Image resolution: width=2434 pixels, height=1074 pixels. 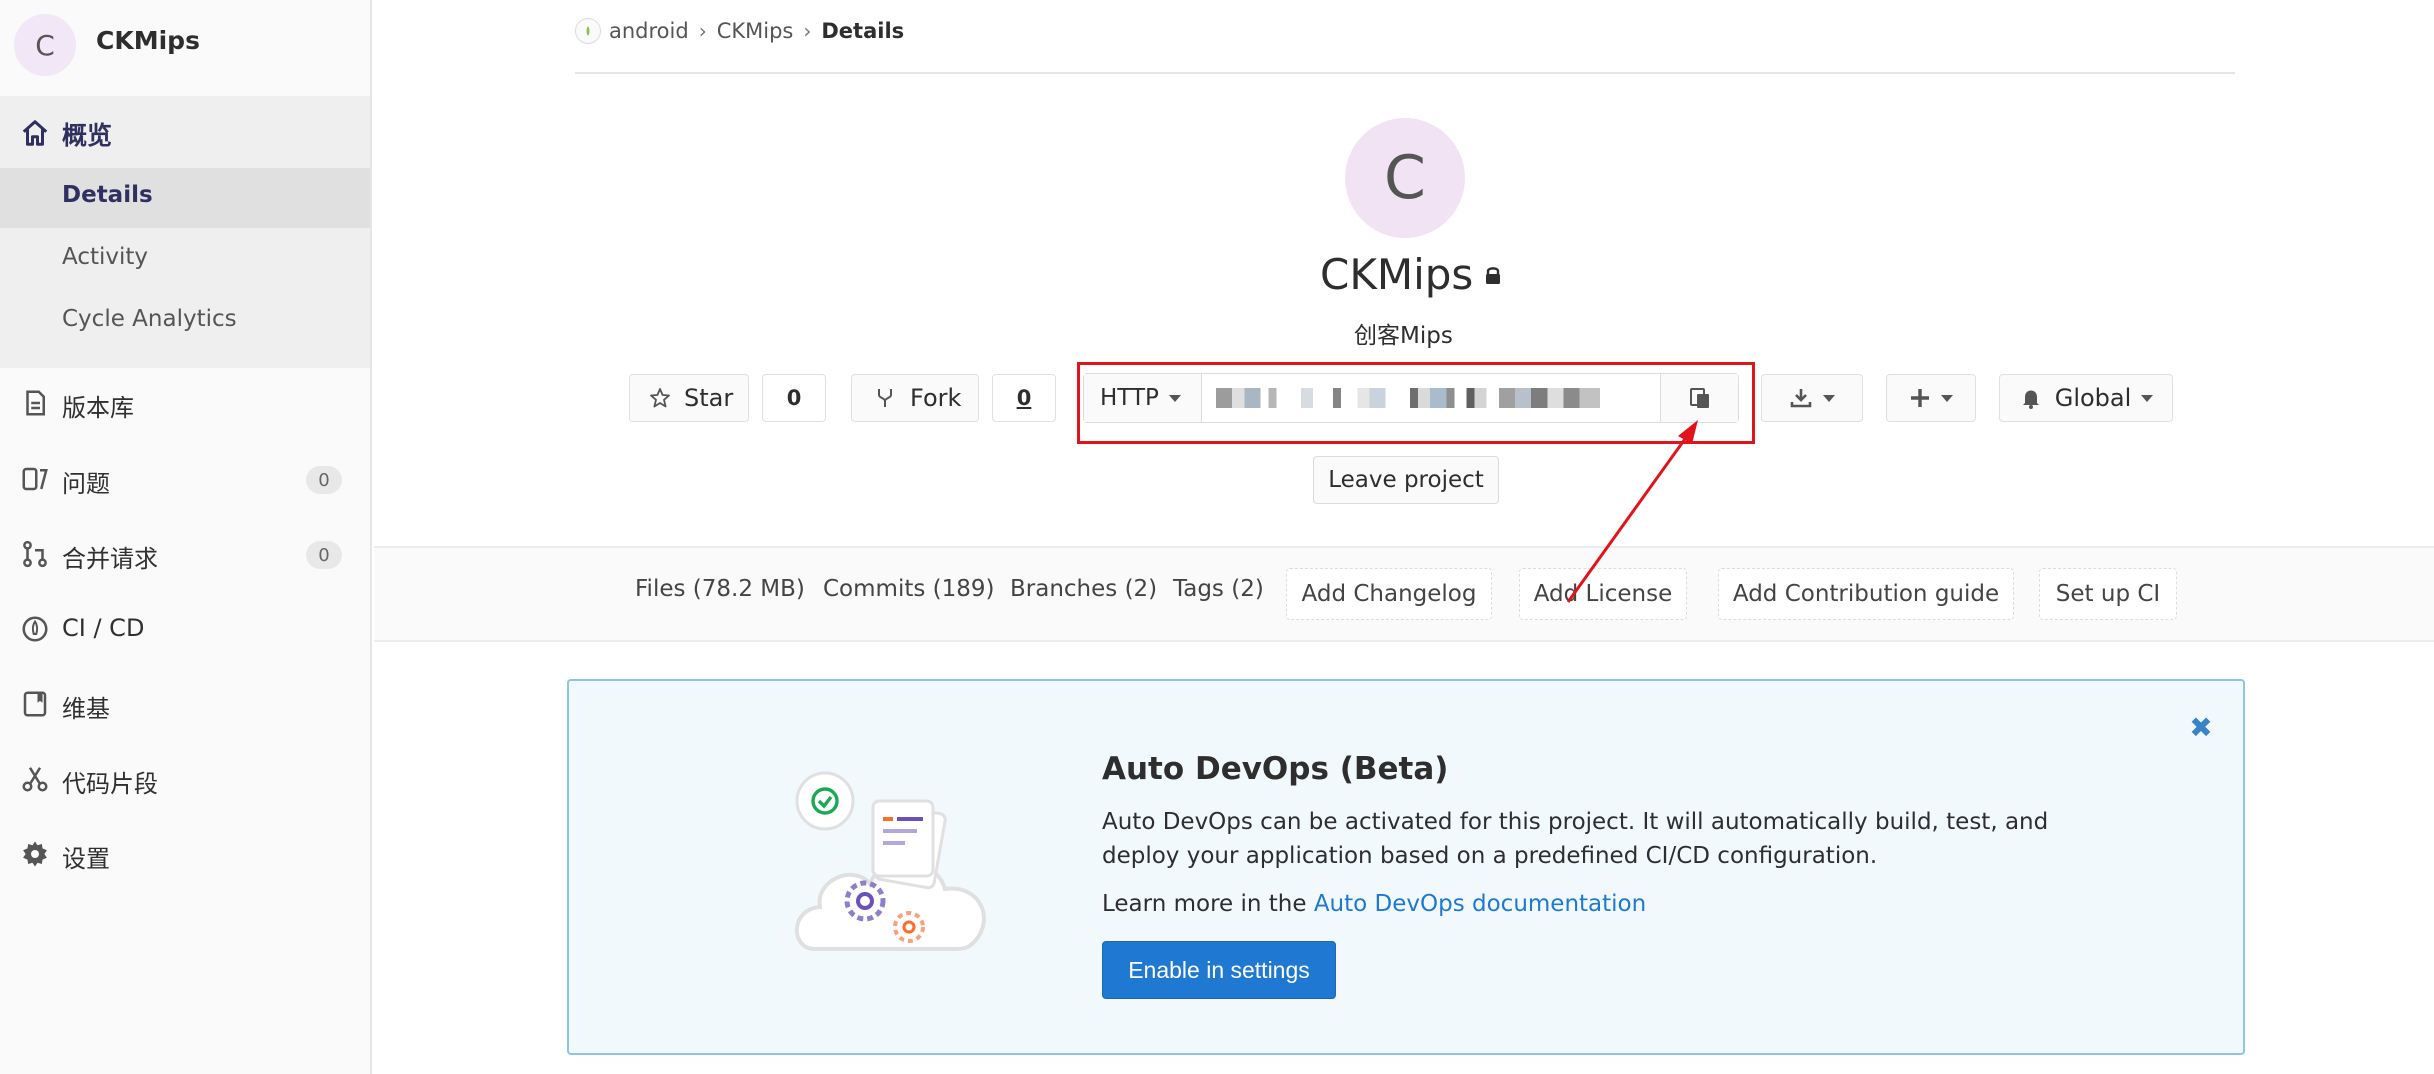 I want to click on sidebar-item-ci-cd: CI / CD, so click(x=185, y=630).